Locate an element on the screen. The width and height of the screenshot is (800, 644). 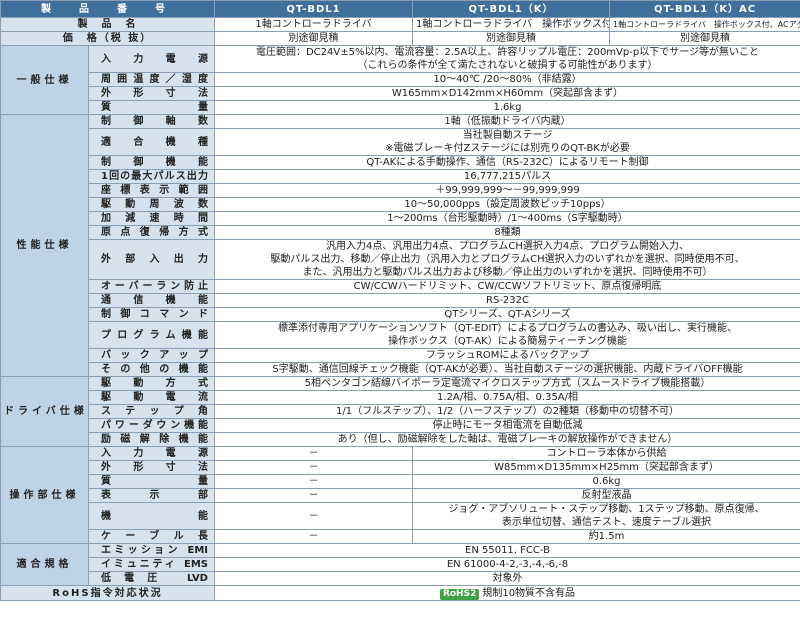
cell-line: 約1.5m is located at coordinates (606, 536).